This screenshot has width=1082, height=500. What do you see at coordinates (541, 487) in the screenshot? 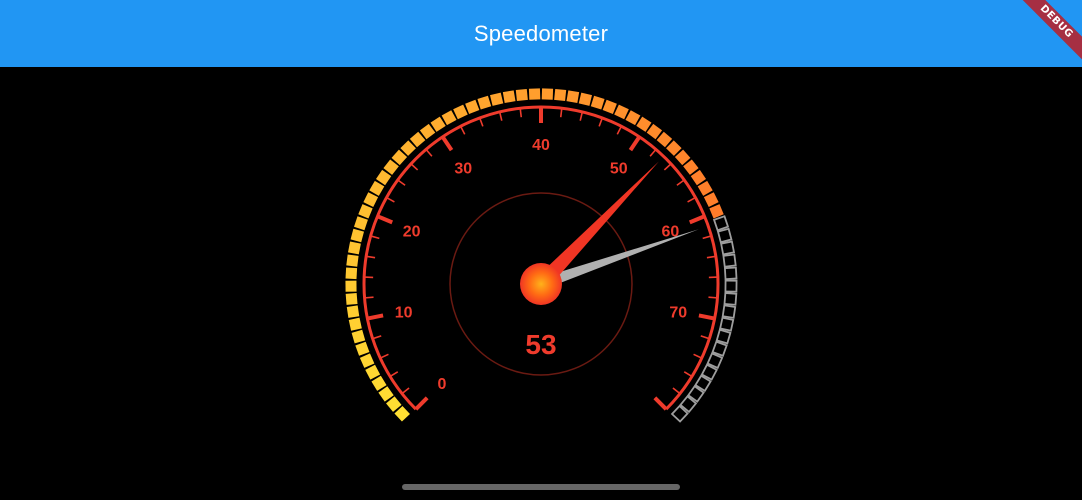
I see `home-indicator` at bounding box center [541, 487].